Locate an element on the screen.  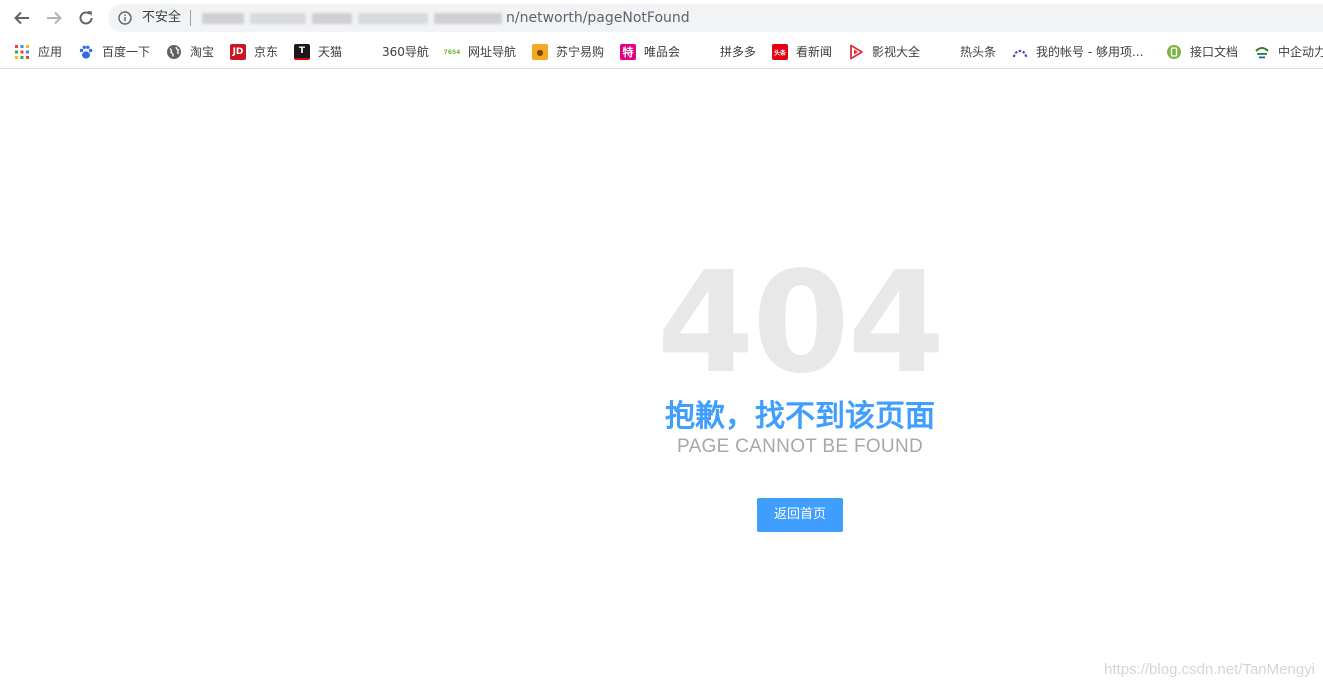
back-button is located at coordinates (22, 18).